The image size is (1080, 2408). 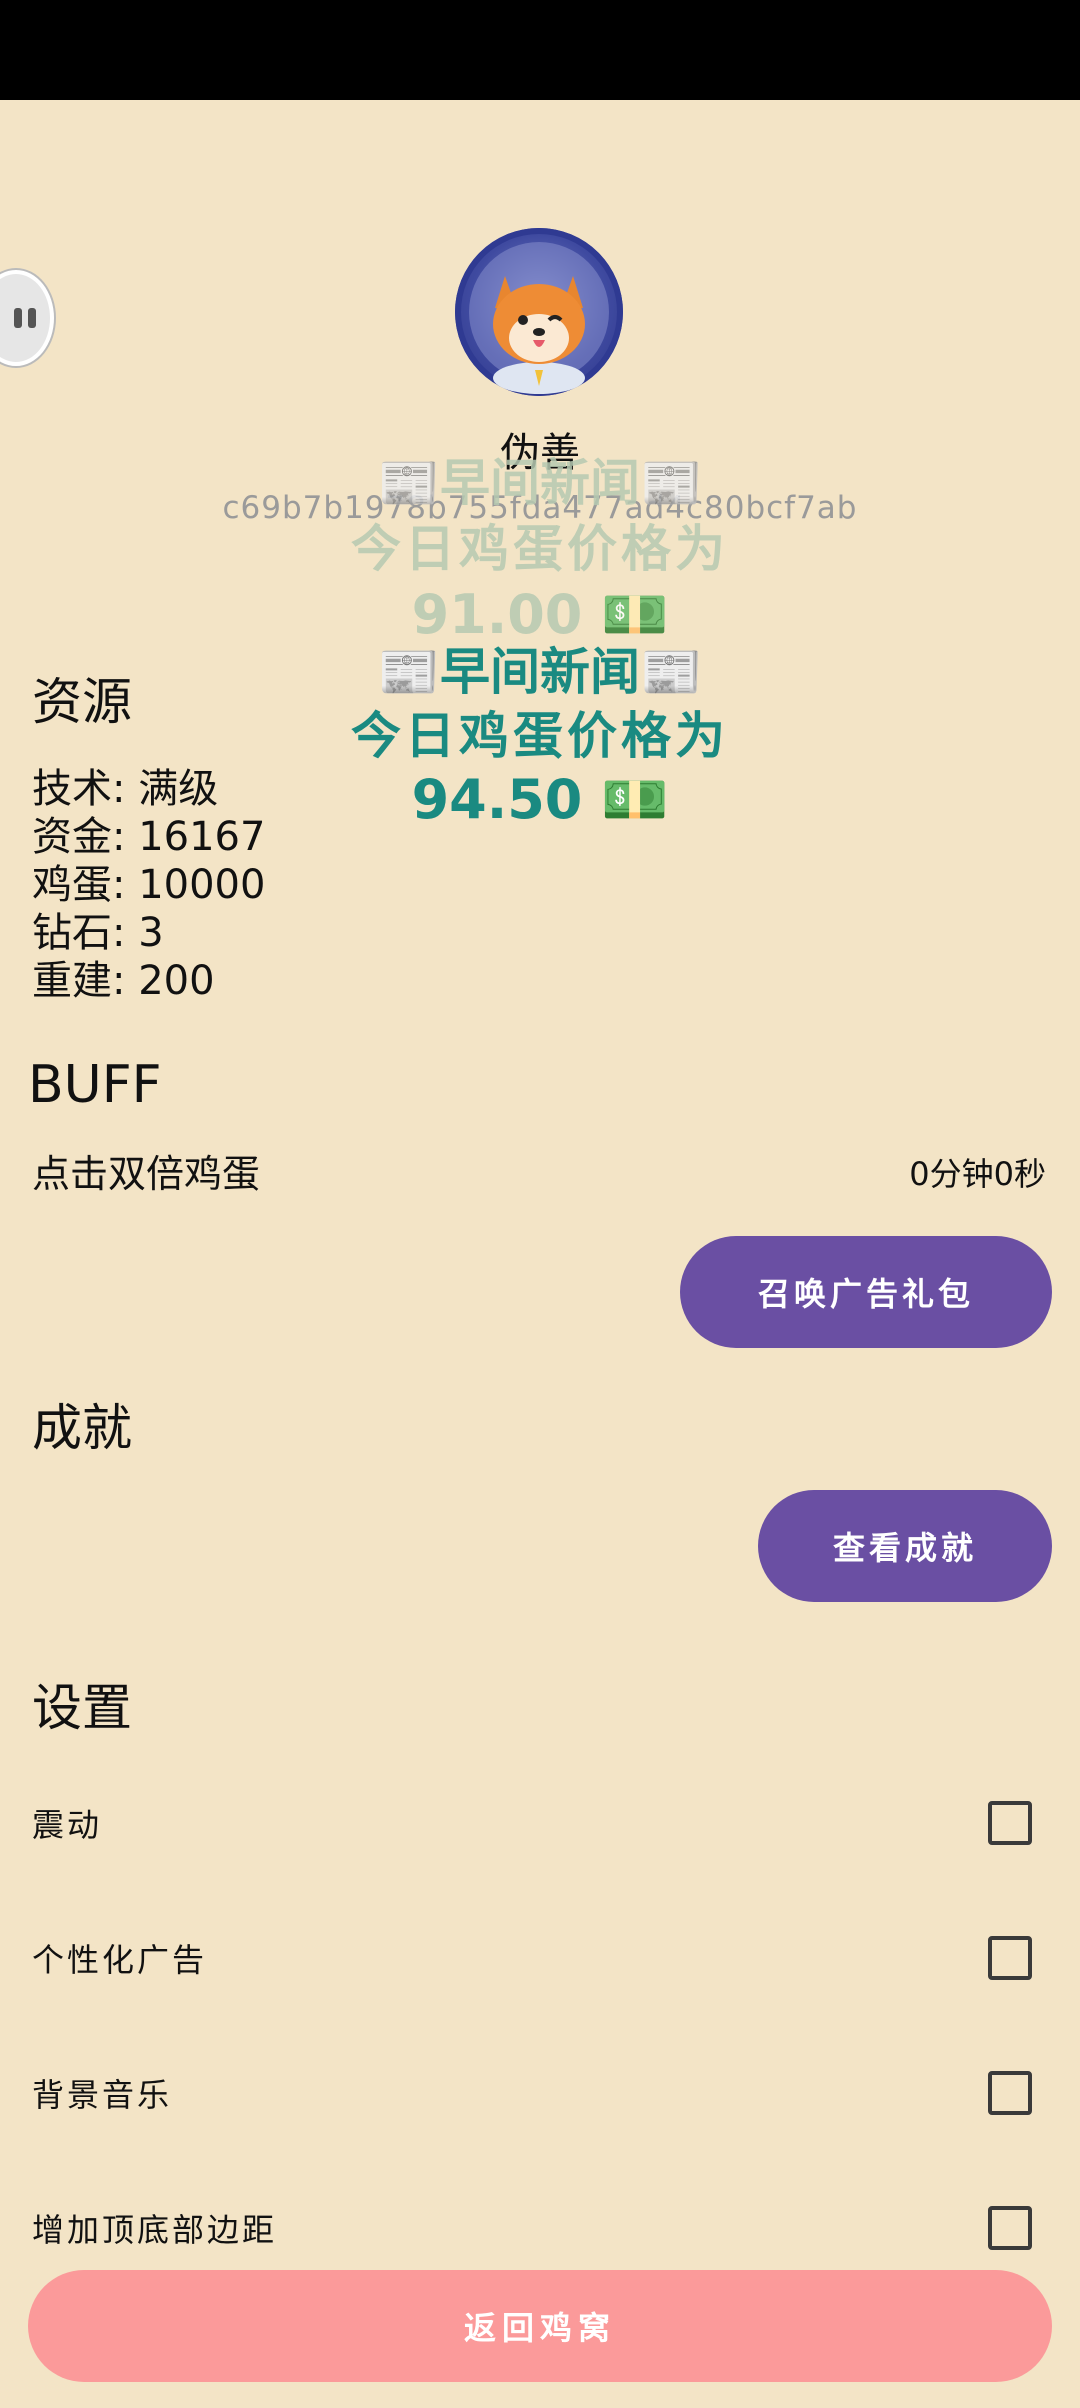 What do you see at coordinates (82, 702) in the screenshot?
I see `resources-title: 资源` at bounding box center [82, 702].